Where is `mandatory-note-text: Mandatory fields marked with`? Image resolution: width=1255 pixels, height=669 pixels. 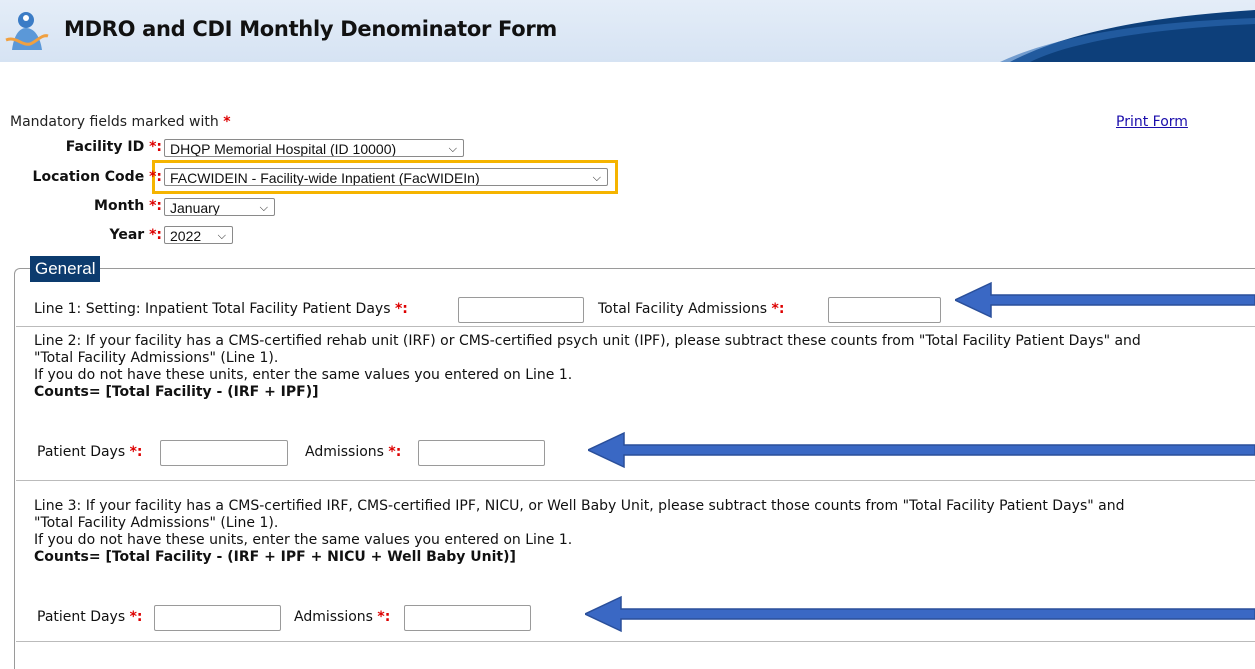
mandatory-note-text: Mandatory fields marked with is located at coordinates (114, 122).